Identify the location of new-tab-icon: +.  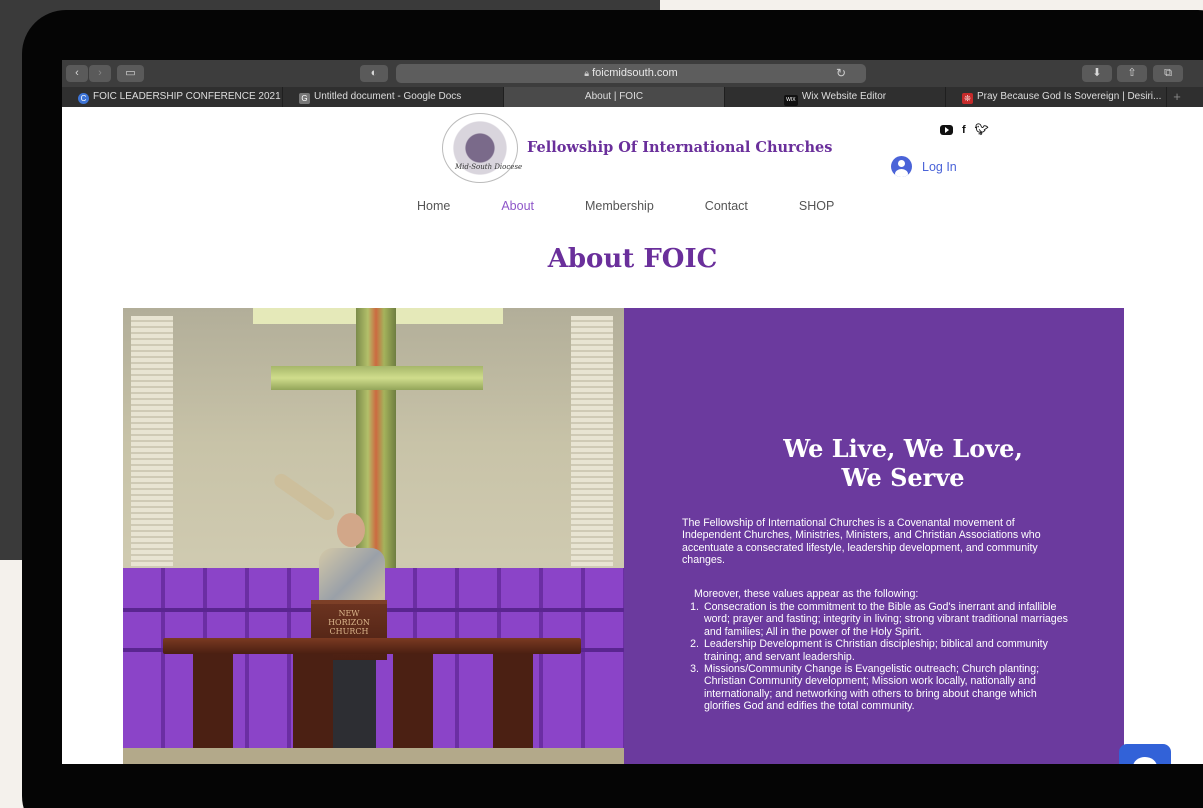
(1177, 97).